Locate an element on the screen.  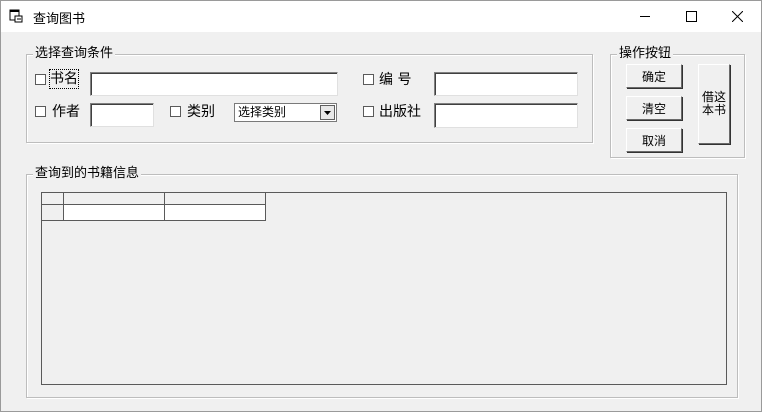
minimize-button is located at coordinates (645, 16).